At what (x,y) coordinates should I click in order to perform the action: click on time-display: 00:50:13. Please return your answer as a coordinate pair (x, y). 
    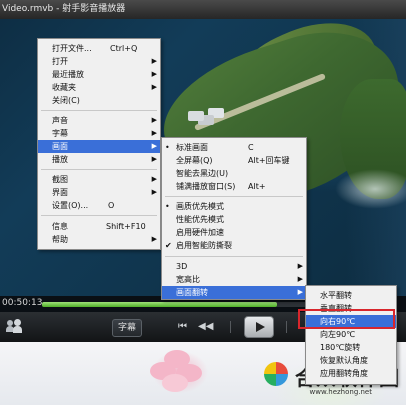
    Looking at the image, I should click on (22, 303).